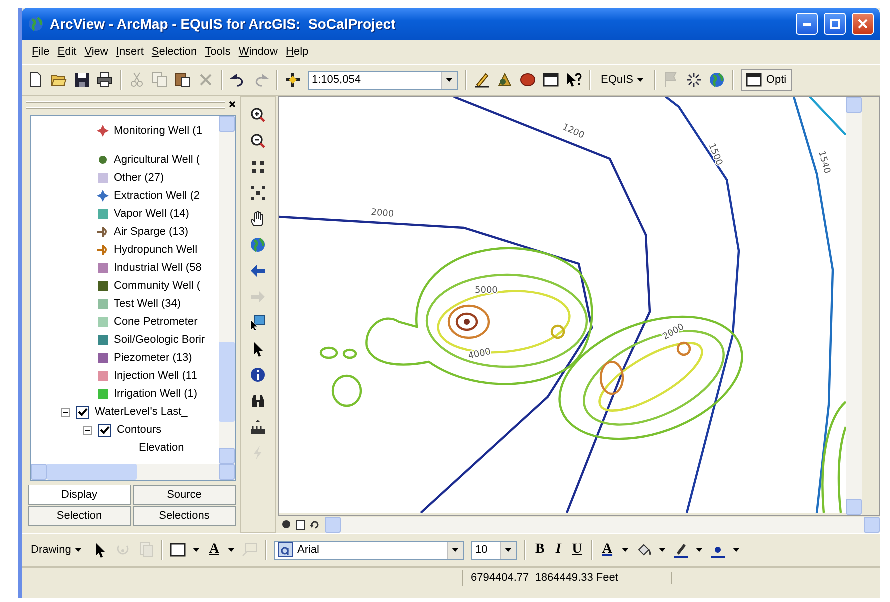 The height and width of the screenshot is (602, 890). Describe the element at coordinates (152, 214) in the screenshot. I see `legend-label: Vapor Well (14)` at that location.